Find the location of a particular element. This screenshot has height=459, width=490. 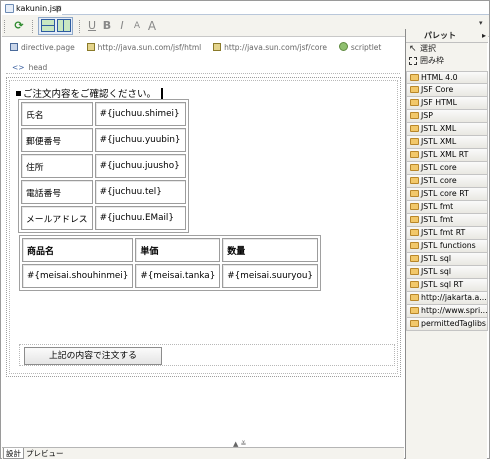

table-cell: #{meisai.tanka} is located at coordinates (178, 276).